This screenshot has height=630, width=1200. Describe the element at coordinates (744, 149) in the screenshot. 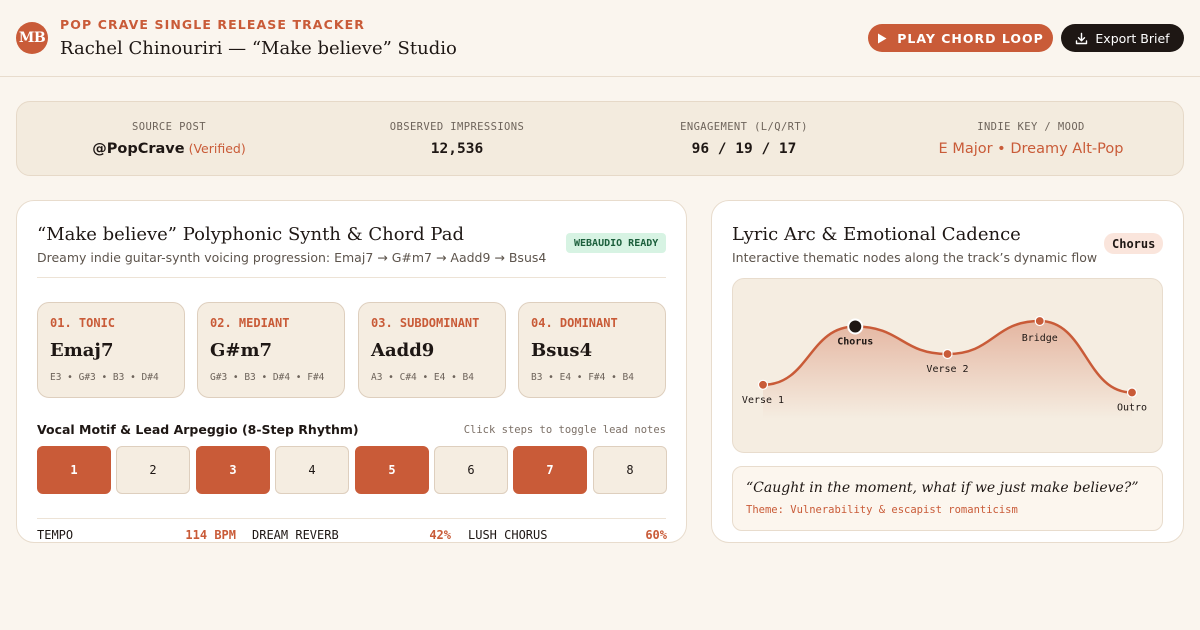

I see `stat-value: 96 / 19 / 17` at that location.